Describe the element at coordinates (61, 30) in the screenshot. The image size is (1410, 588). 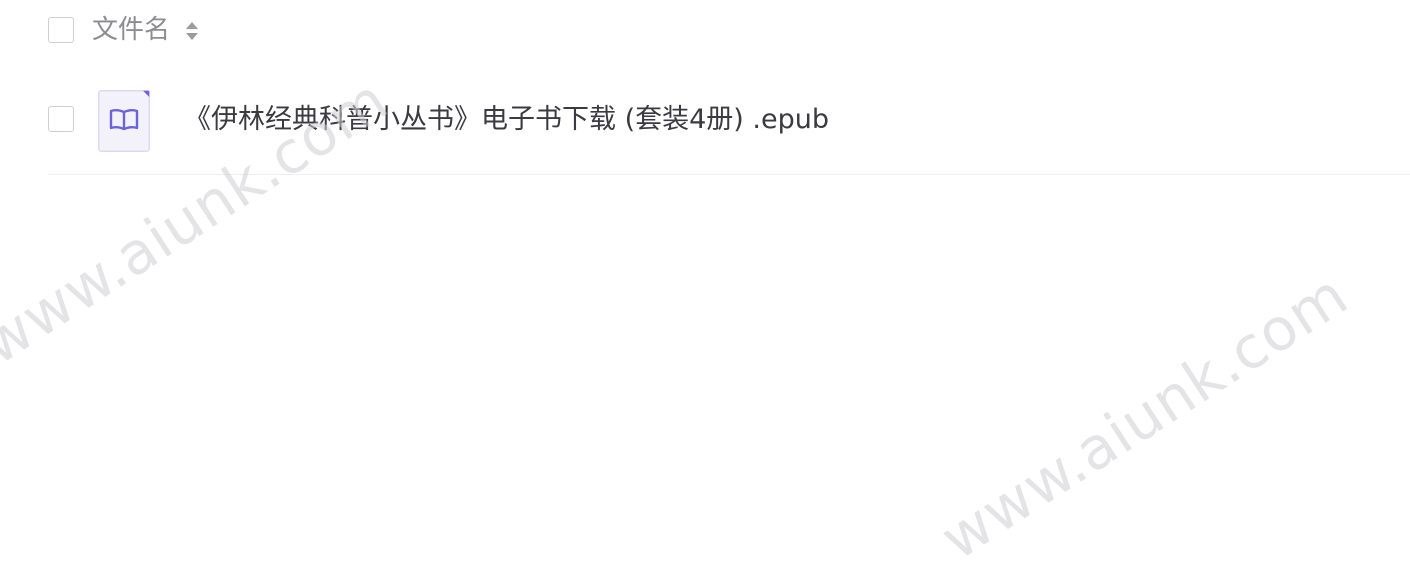
I see `select-all-checkbox` at that location.